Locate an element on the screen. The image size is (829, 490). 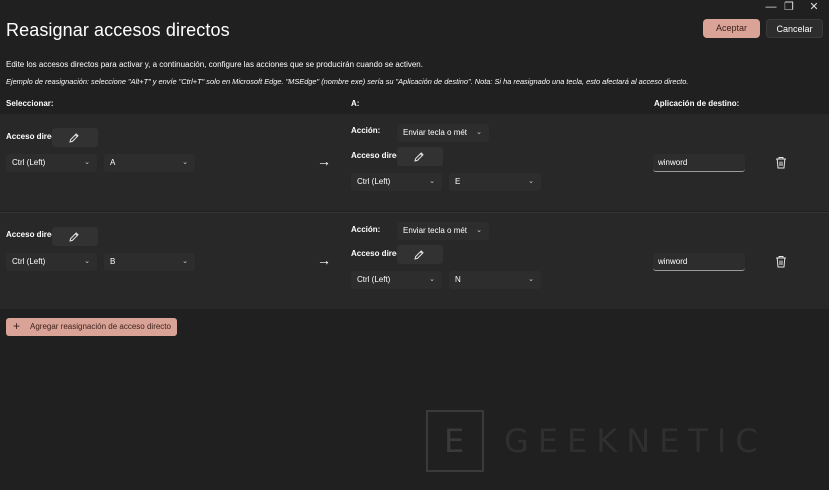
add-shortcut-remap-button: + Agregar reasignación de acceso directo is located at coordinates (91, 327).